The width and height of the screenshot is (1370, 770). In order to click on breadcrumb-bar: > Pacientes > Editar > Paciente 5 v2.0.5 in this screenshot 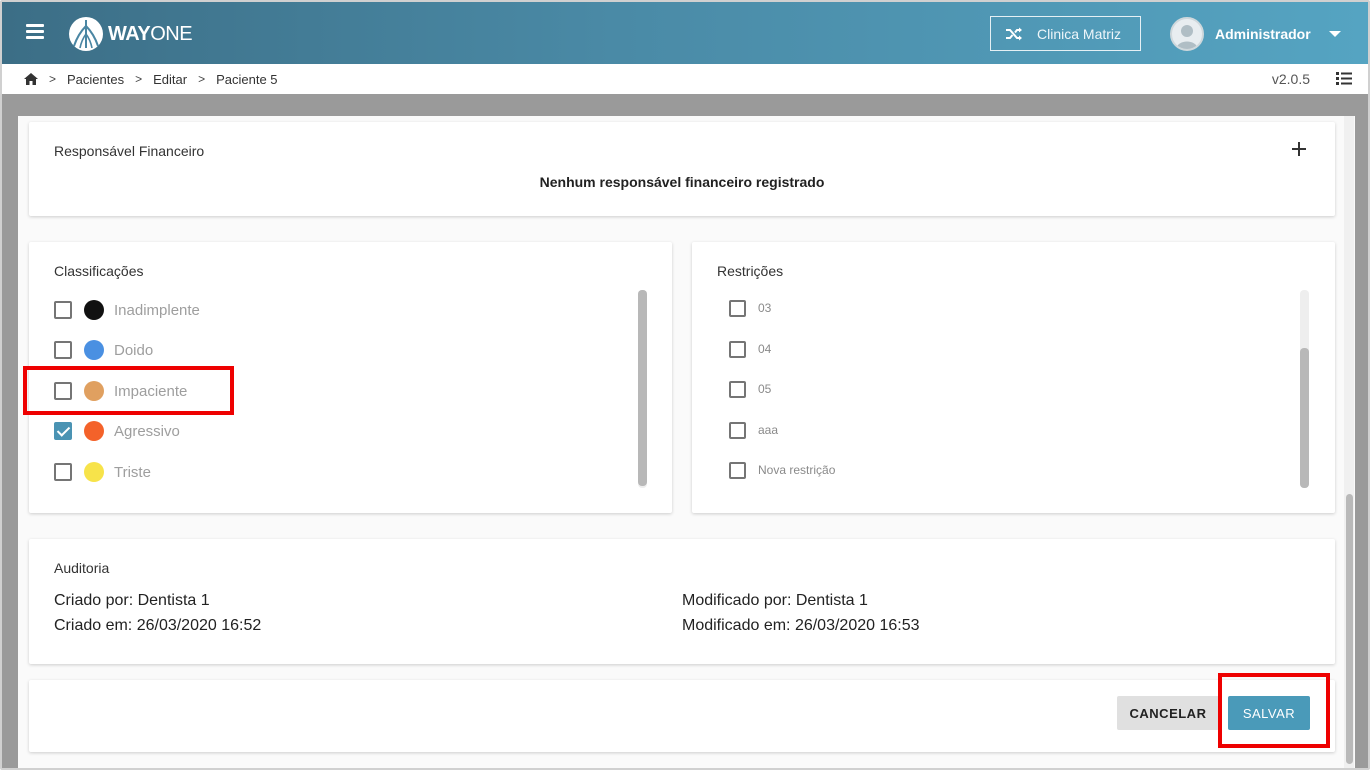, I will do `click(685, 79)`.